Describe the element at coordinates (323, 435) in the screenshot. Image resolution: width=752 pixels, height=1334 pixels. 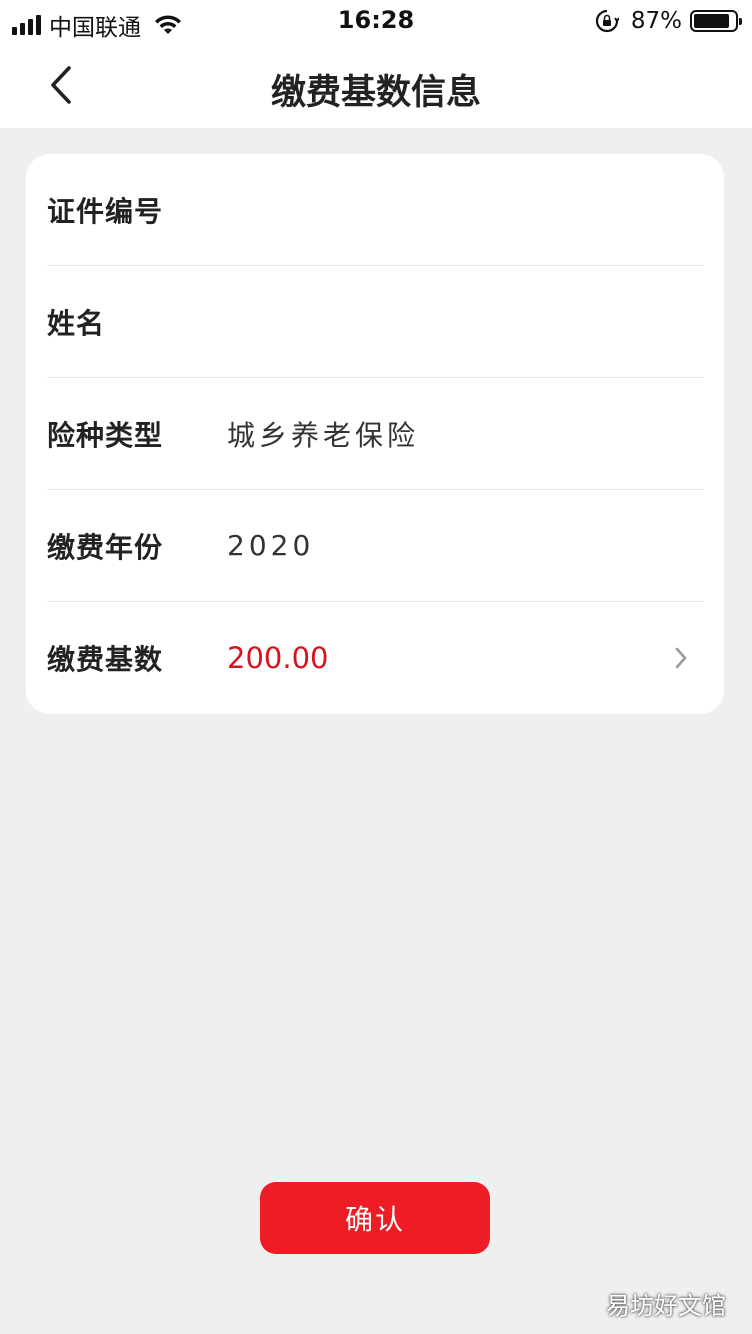
I see `row-value: 城乡养老保险` at that location.